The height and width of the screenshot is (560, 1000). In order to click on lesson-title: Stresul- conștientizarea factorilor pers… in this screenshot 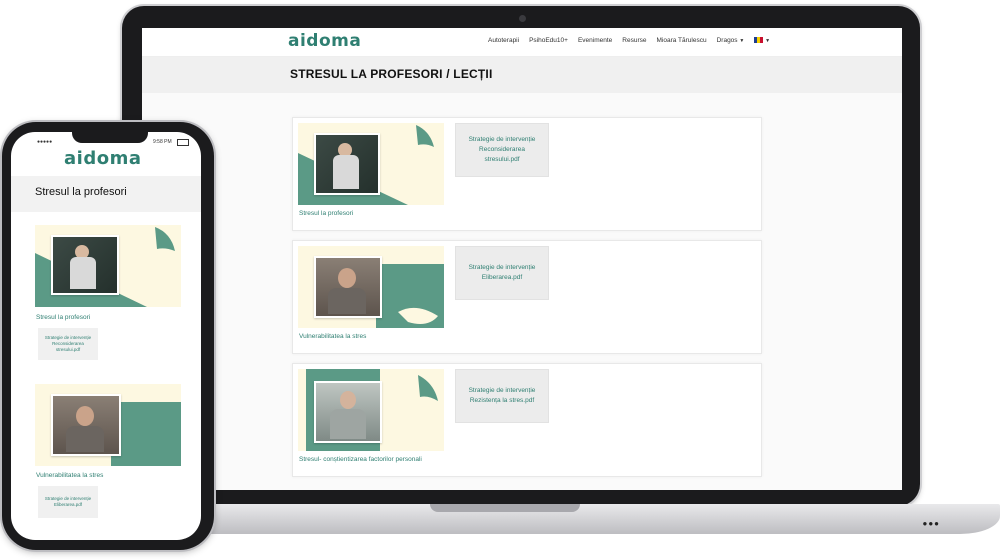, I will do `click(360, 459)`.